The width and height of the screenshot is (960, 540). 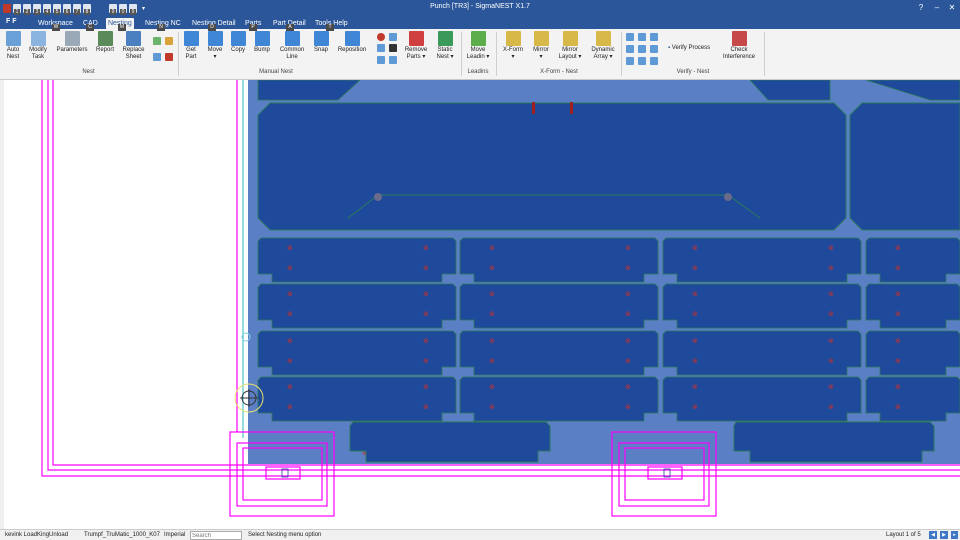 What do you see at coordinates (944, 535) in the screenshot?
I see `next-layout-icon: ▶` at bounding box center [944, 535].